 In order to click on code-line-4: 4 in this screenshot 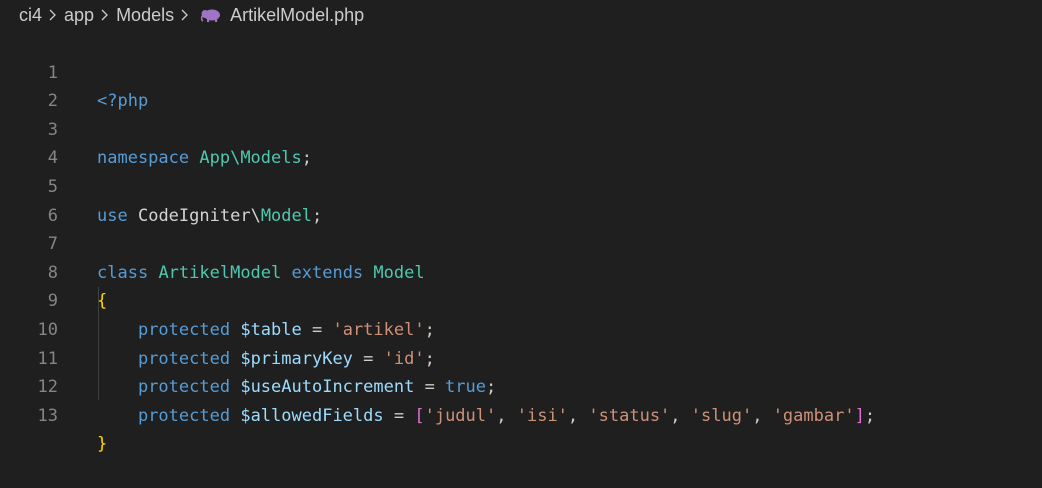, I will do `click(521, 142)`.